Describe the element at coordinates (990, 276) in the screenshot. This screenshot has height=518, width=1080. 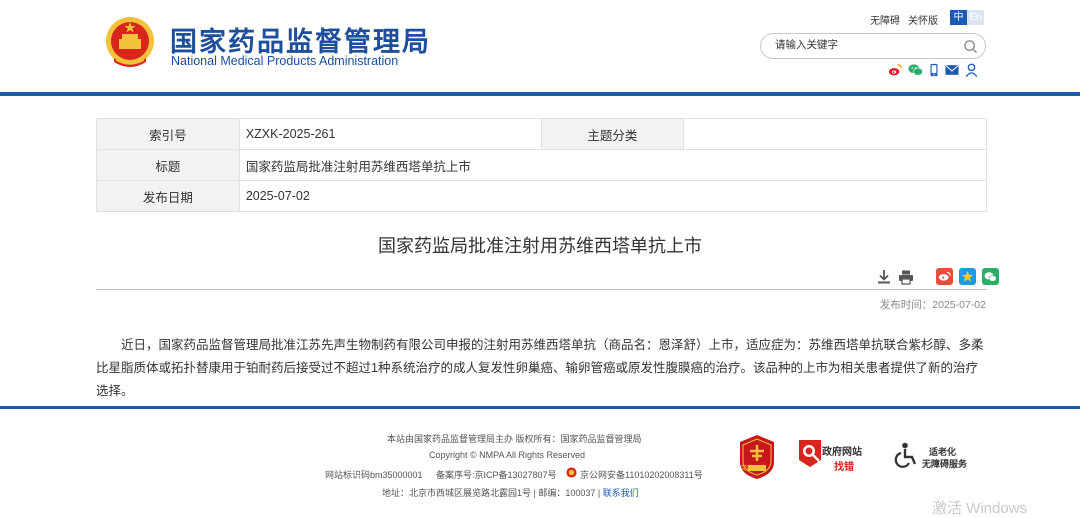
I see `share-wechat-icon` at that location.